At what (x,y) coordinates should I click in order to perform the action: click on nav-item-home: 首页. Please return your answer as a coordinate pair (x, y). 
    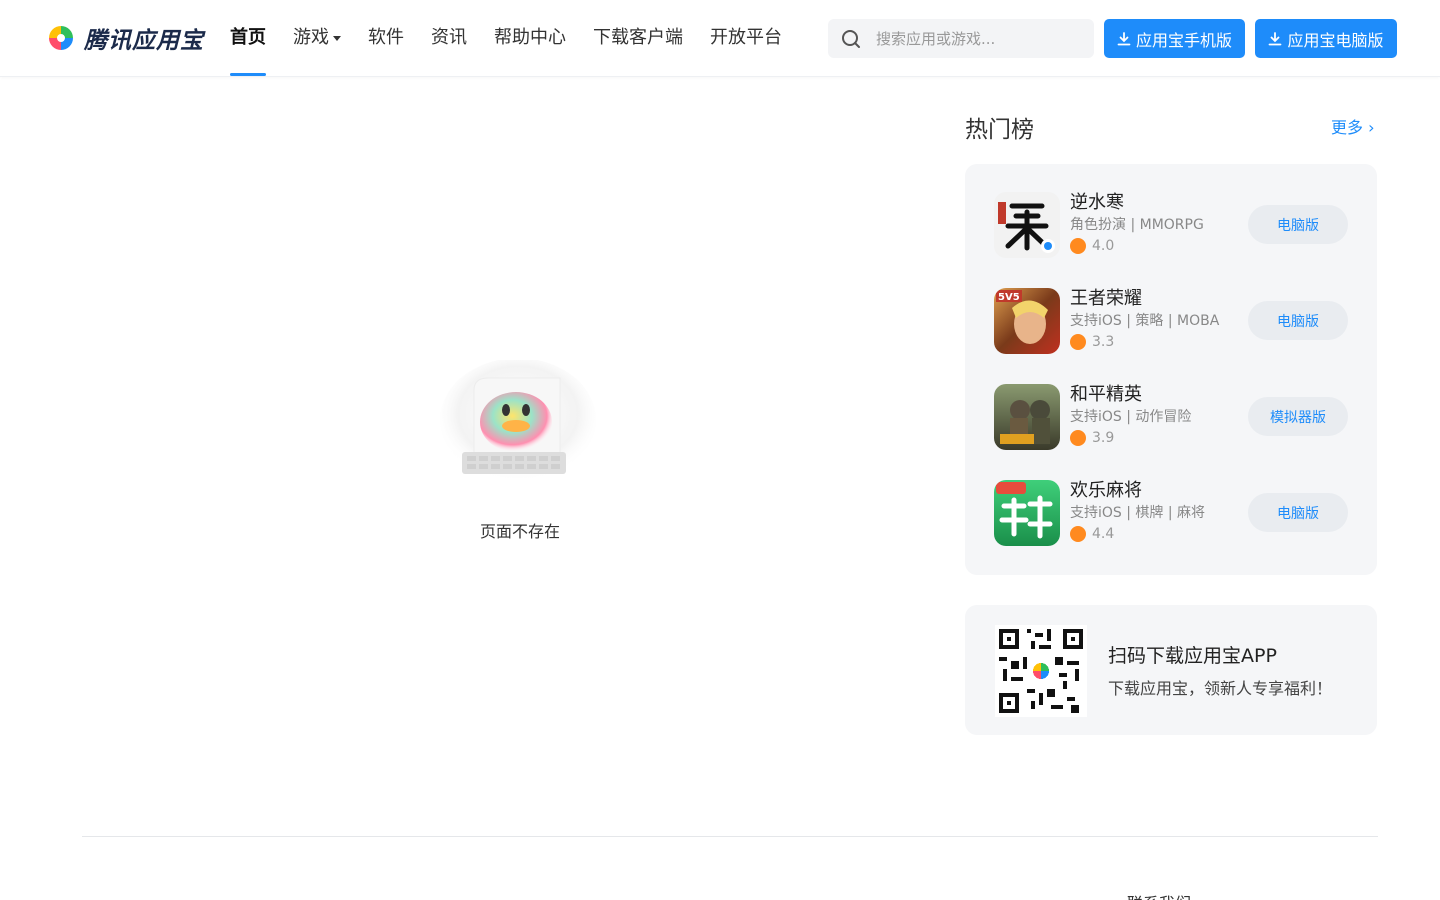
    Looking at the image, I should click on (248, 38).